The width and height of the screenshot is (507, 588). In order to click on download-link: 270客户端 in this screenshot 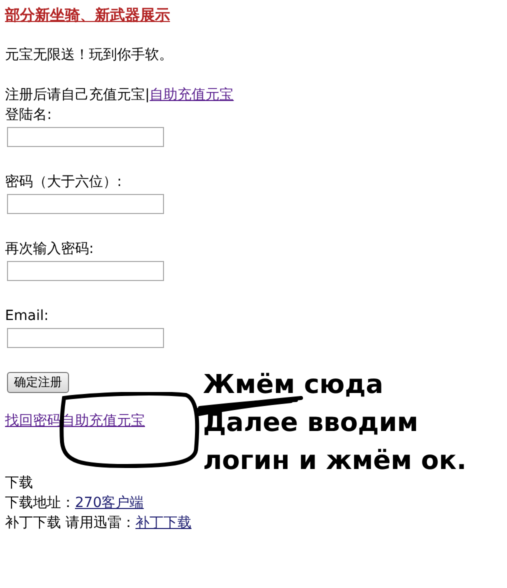, I will do `click(109, 503)`.